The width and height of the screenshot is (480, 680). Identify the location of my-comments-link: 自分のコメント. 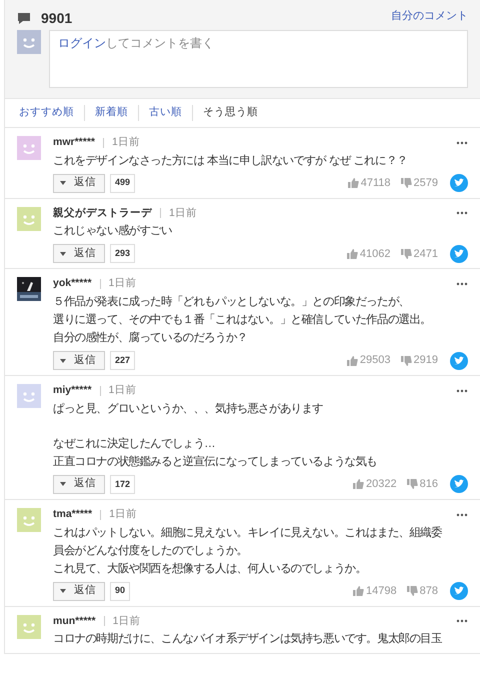
(429, 16).